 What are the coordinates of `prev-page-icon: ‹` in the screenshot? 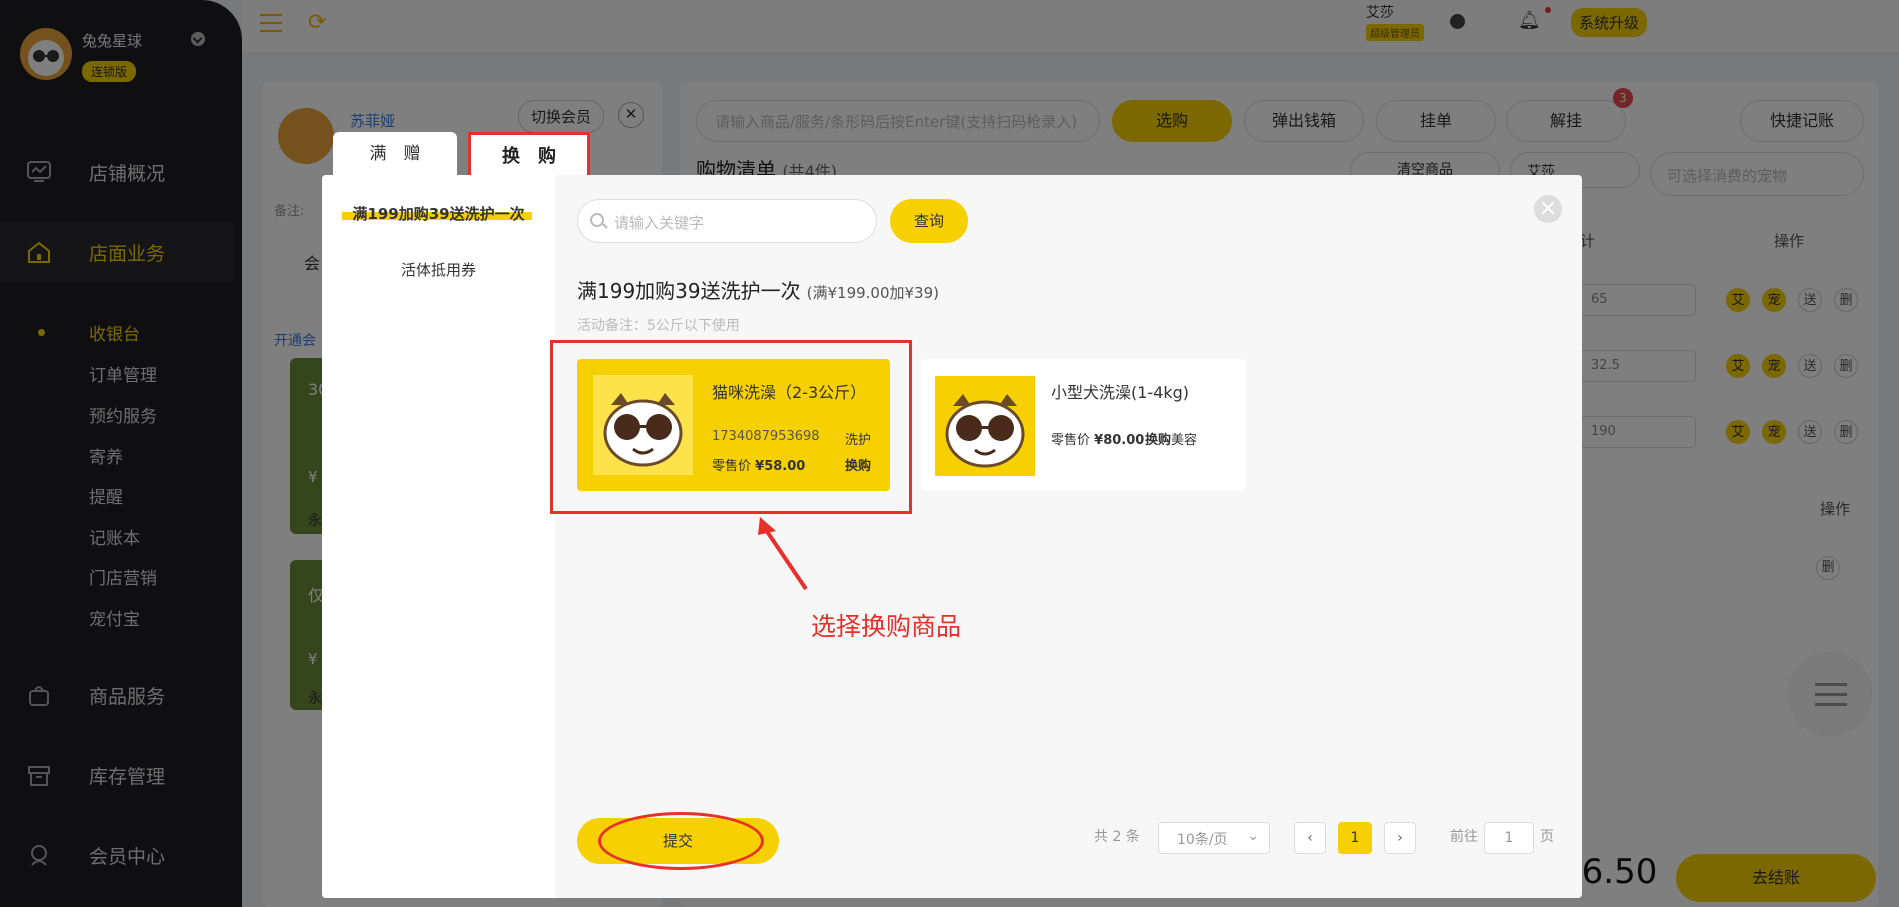 It's located at (1310, 838).